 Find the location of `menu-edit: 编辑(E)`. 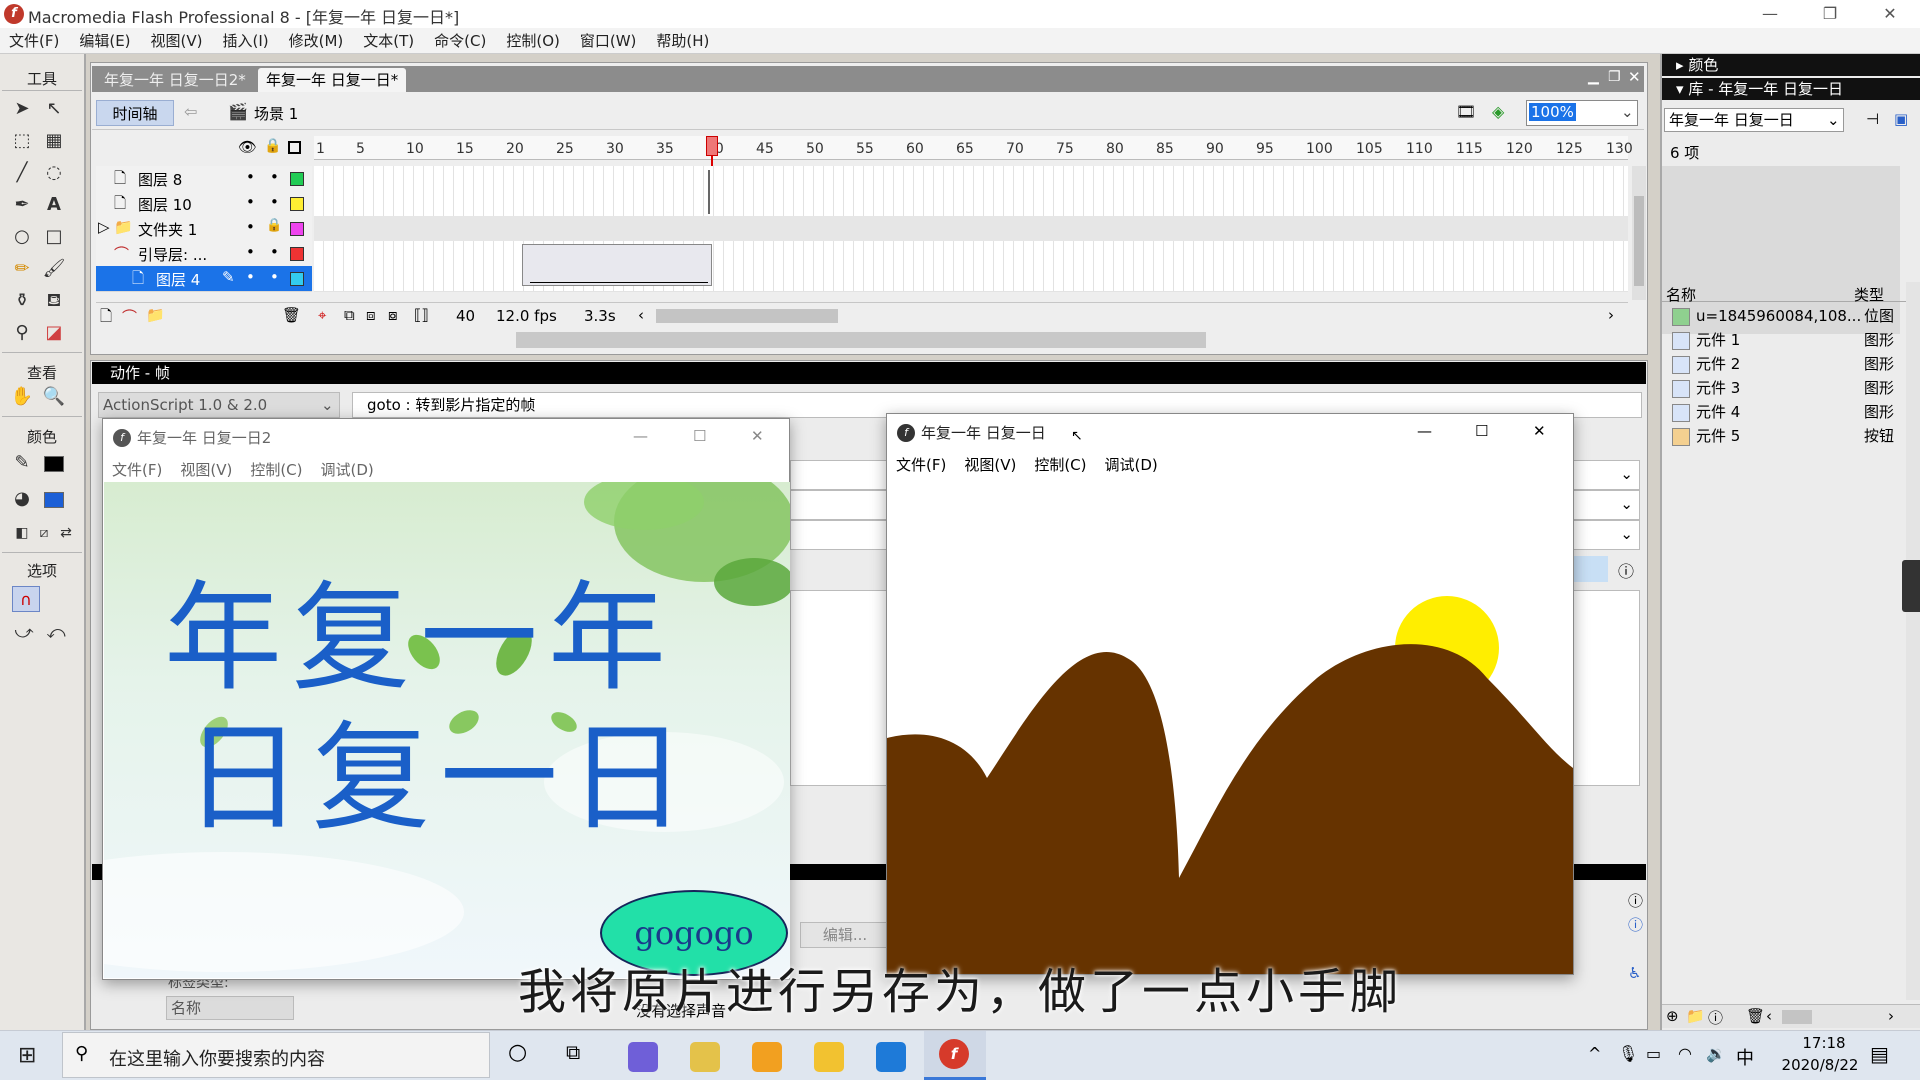

menu-edit: 编辑(E) is located at coordinates (105, 41).